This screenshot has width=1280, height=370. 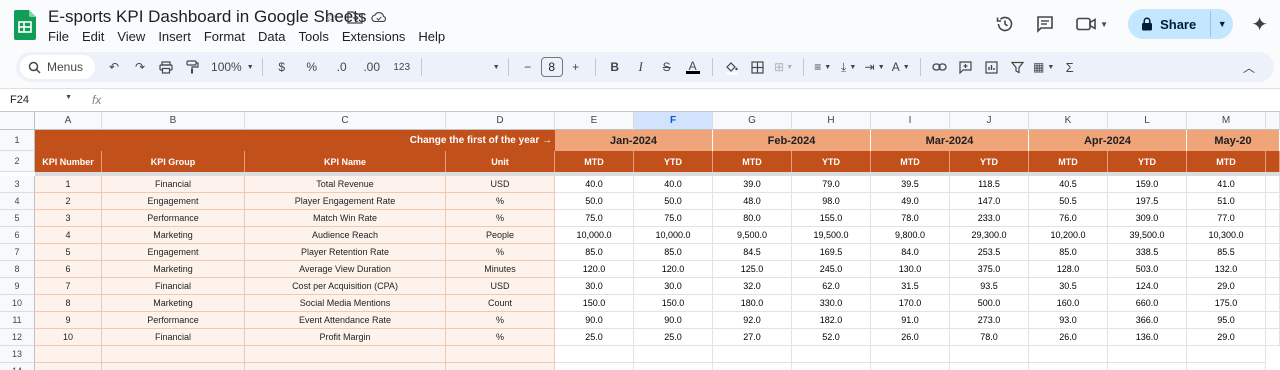 I want to click on table-cell: 40.0, so click(x=673, y=184).